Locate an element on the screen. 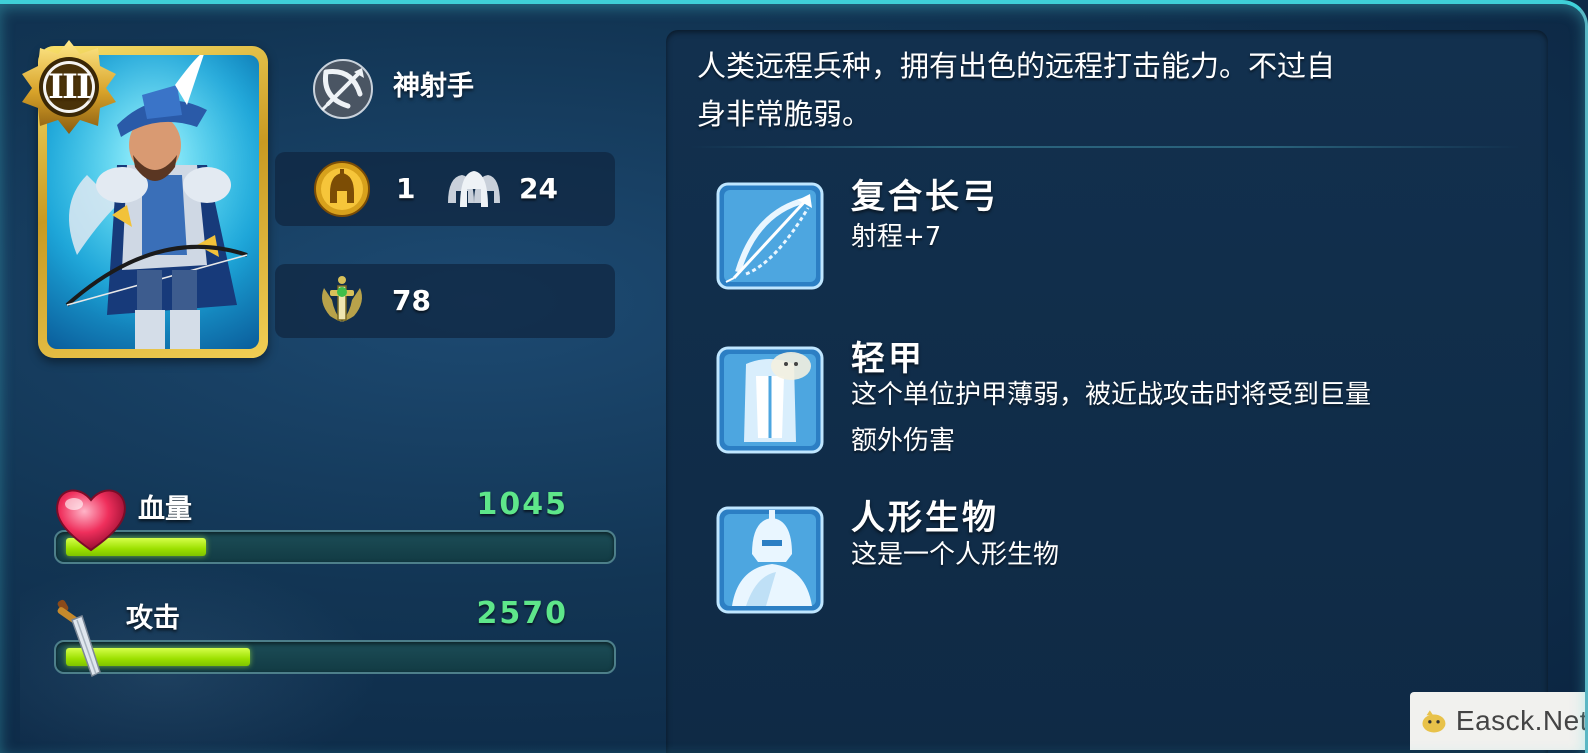 The width and height of the screenshot is (1588, 753). humanoid-icon is located at coordinates (770, 560).